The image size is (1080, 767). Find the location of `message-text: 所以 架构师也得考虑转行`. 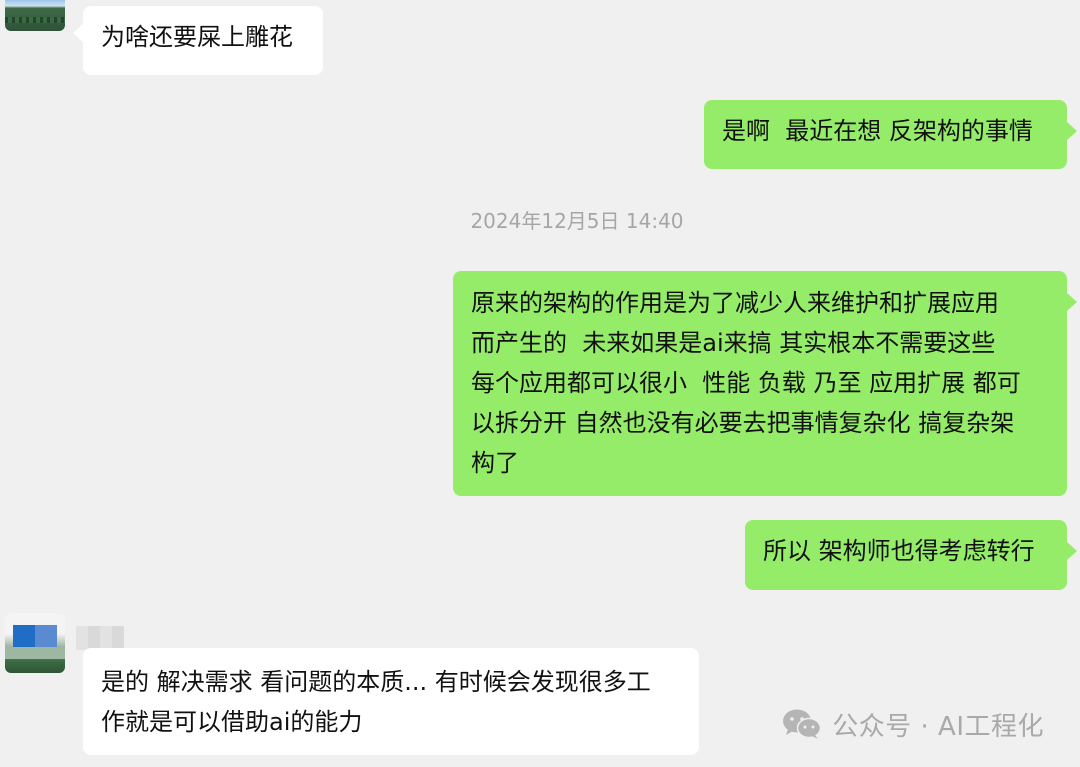

message-text: 所以 架构师也得考虑转行 is located at coordinates (899, 551).